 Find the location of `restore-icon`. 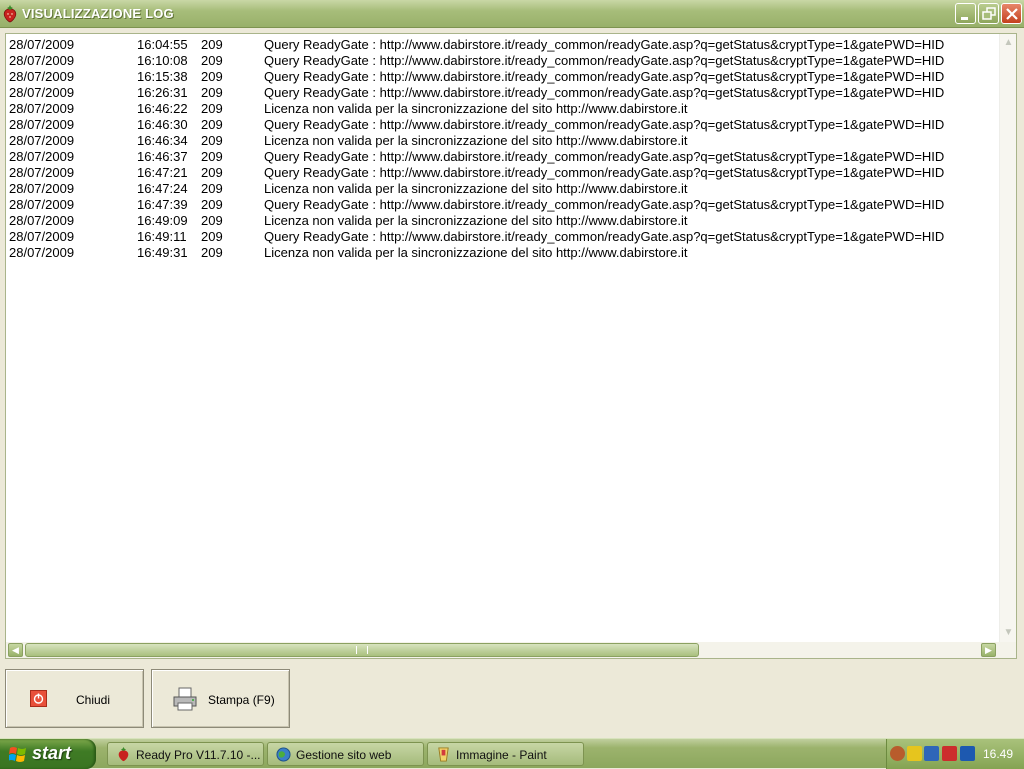

restore-icon is located at coordinates (989, 13).